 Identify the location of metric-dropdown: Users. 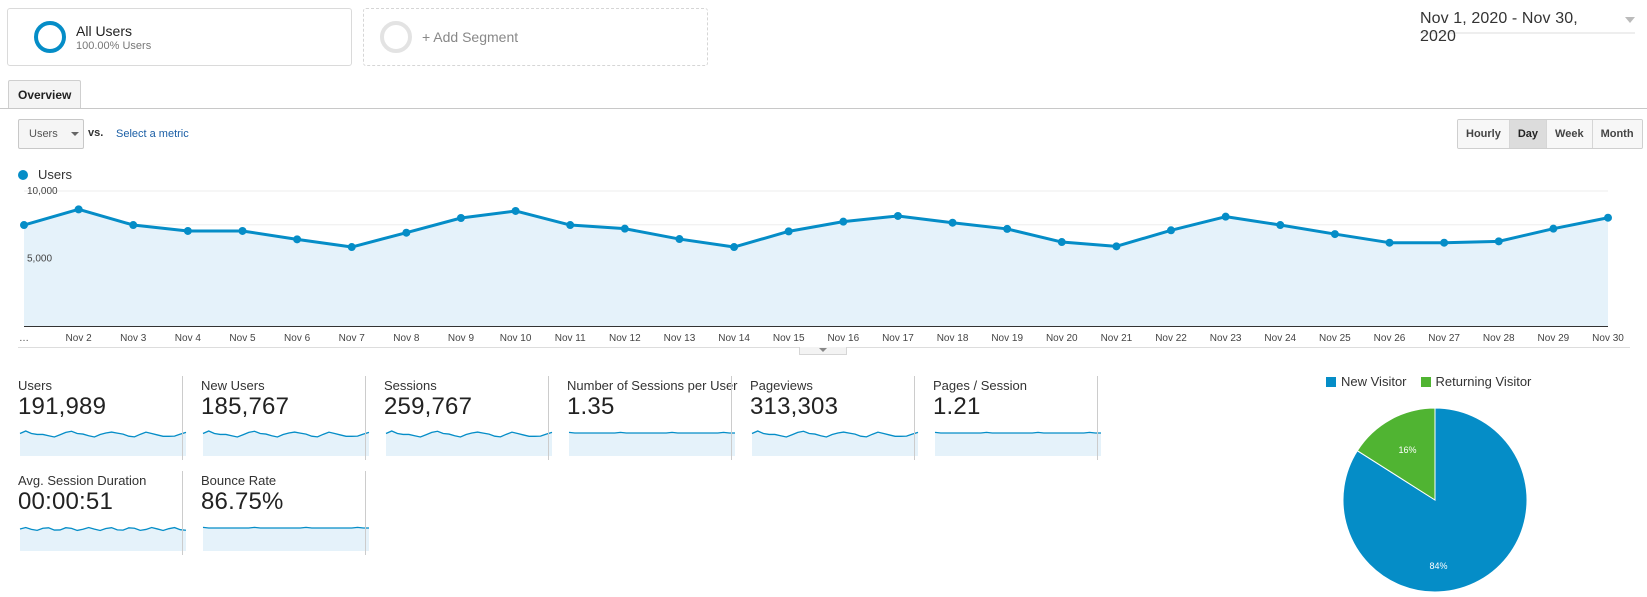
(51, 134).